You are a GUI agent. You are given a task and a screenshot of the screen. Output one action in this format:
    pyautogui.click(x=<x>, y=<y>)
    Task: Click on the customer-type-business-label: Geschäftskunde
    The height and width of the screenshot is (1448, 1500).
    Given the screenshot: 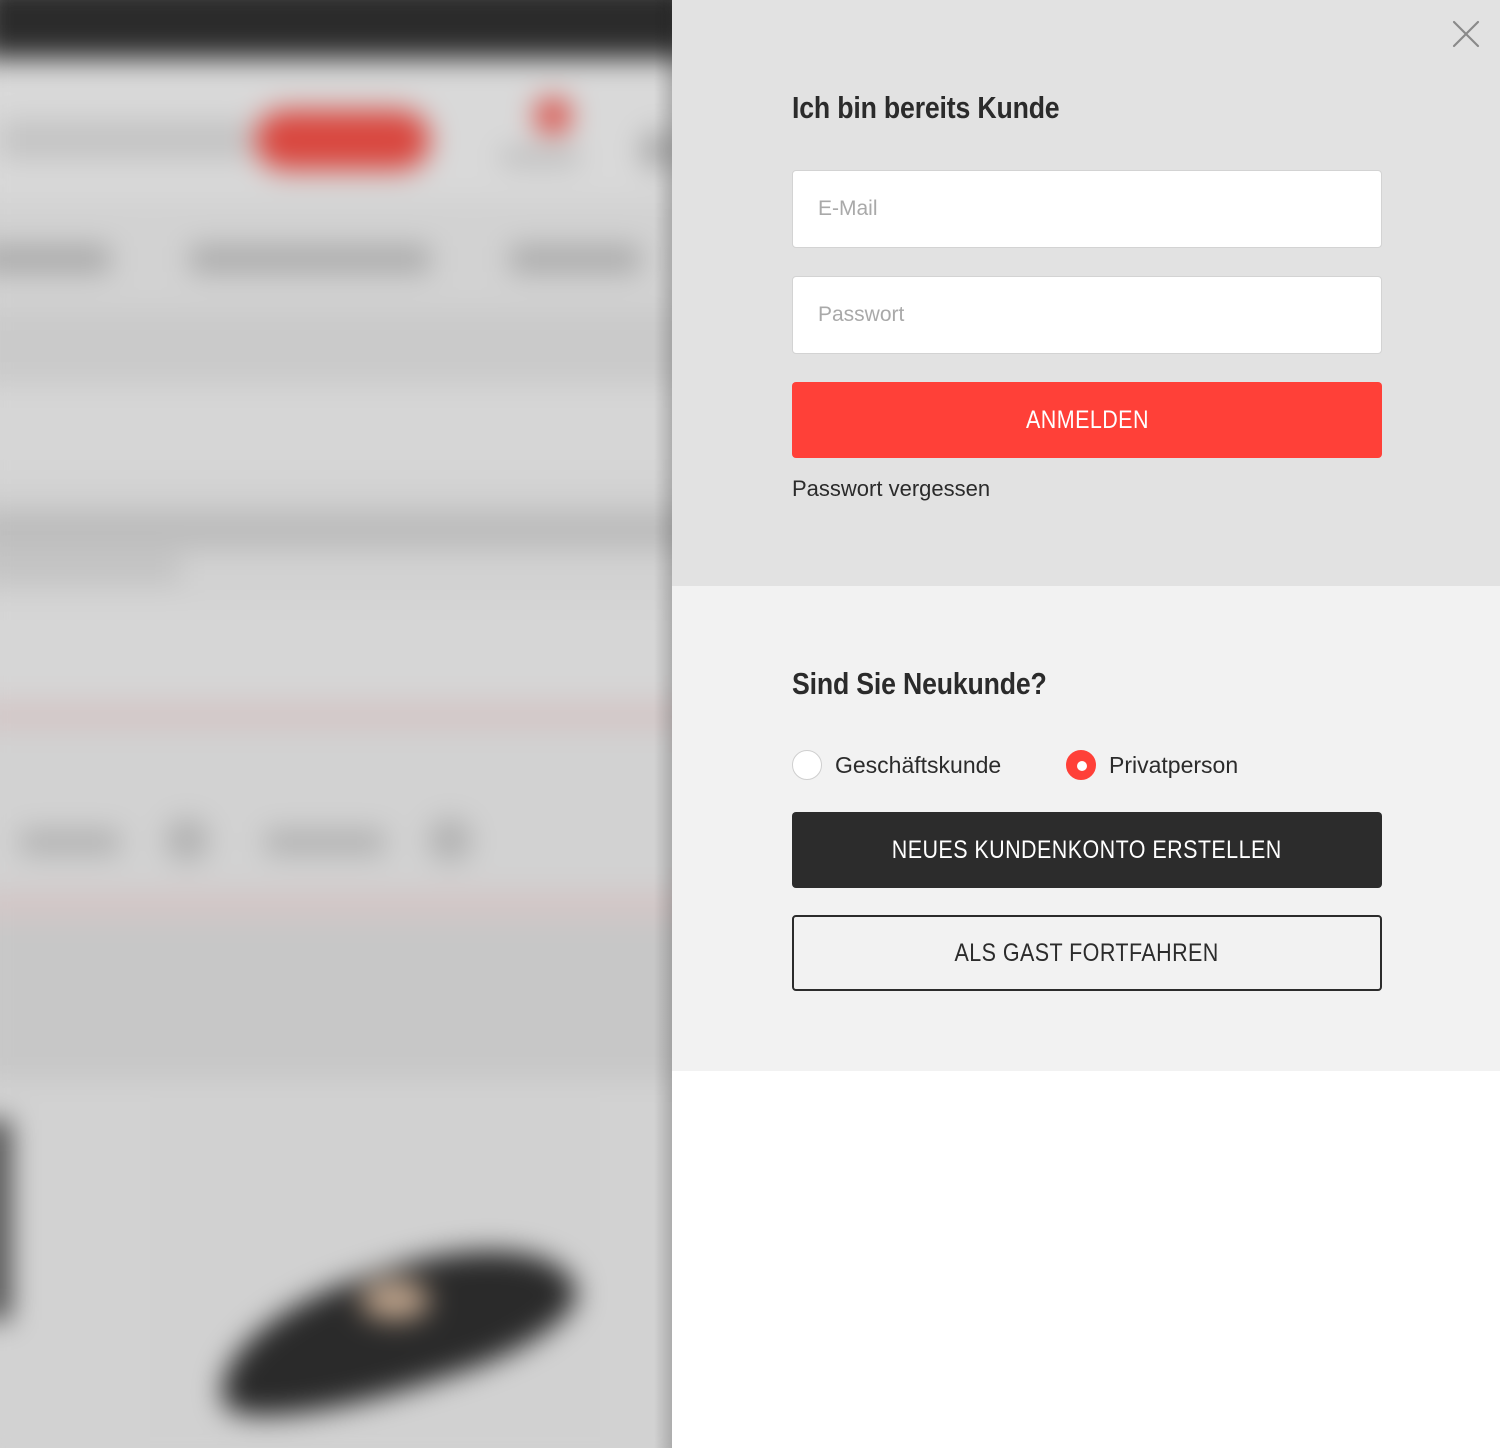 What is the action you would take?
    pyautogui.click(x=918, y=764)
    